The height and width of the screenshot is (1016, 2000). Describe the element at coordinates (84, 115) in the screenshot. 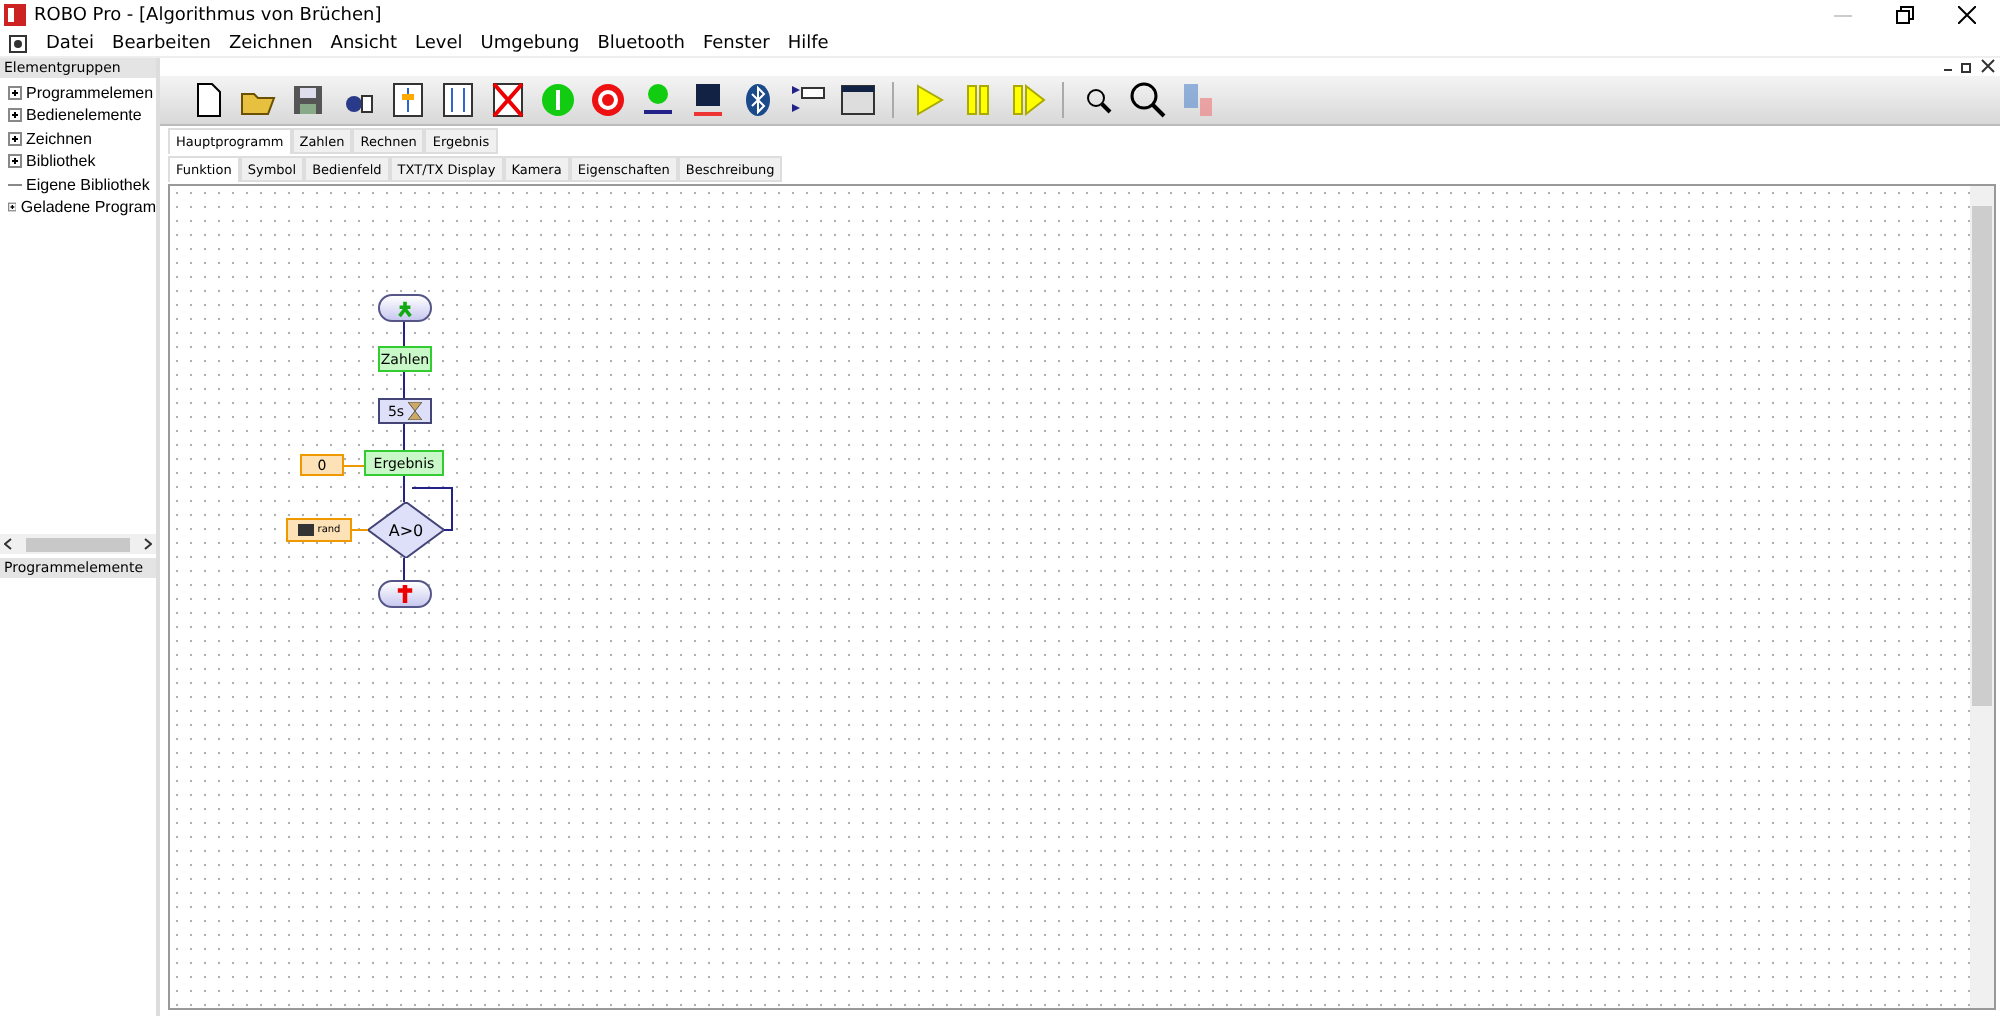

I see `tree-item: Bedienelemente` at that location.